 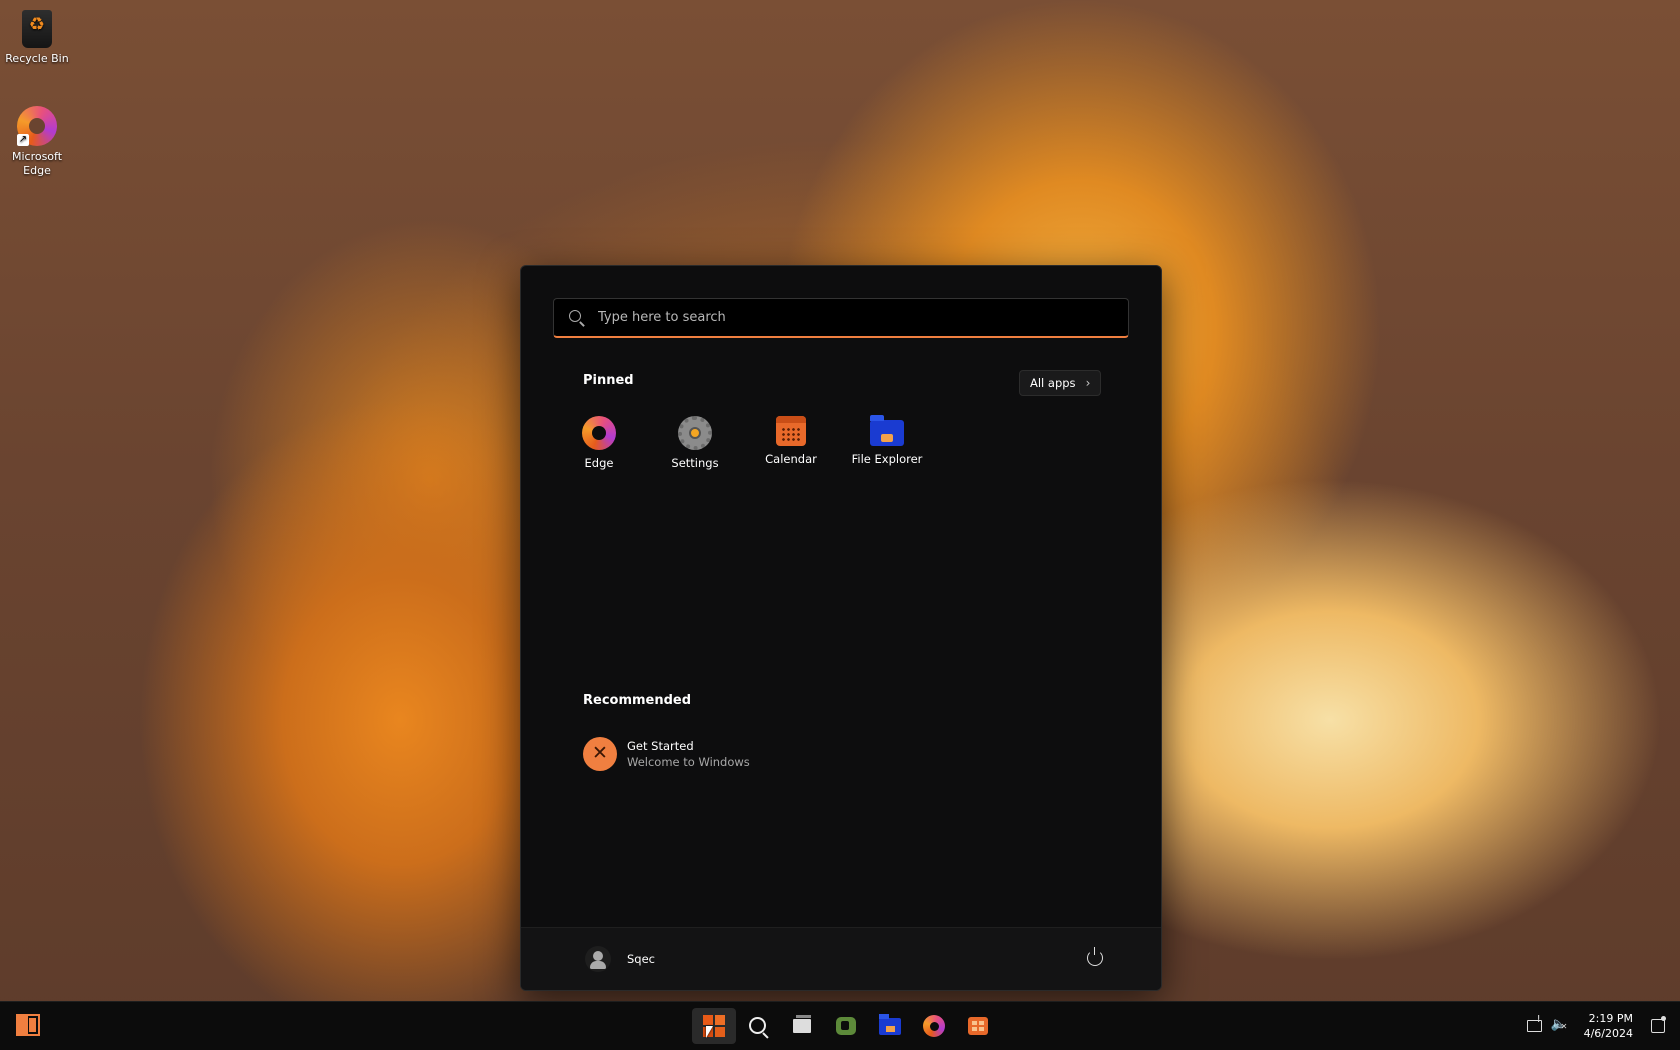 I want to click on task-view-icon, so click(x=802, y=1024).